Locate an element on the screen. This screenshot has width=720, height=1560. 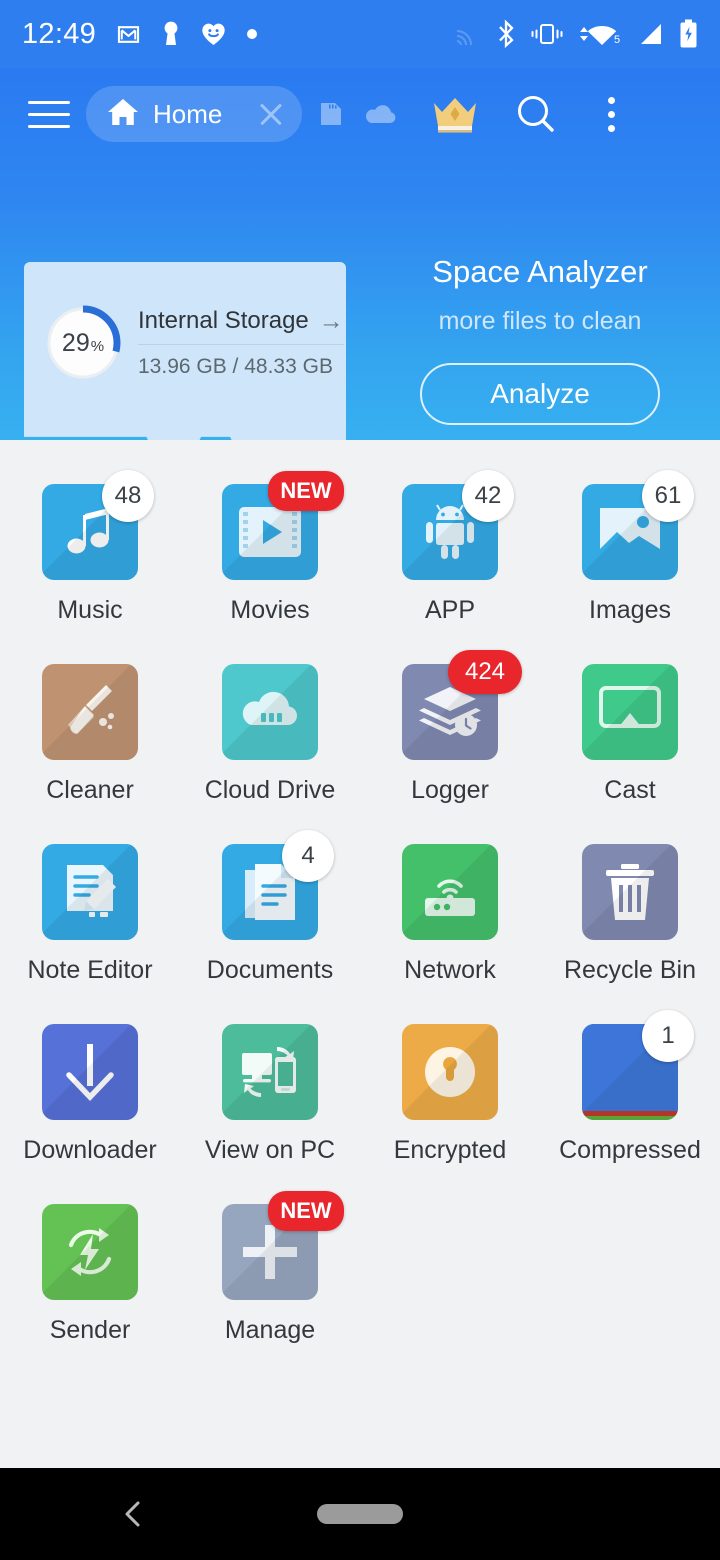
svg-text: 5 is located at coordinates (617, 40).